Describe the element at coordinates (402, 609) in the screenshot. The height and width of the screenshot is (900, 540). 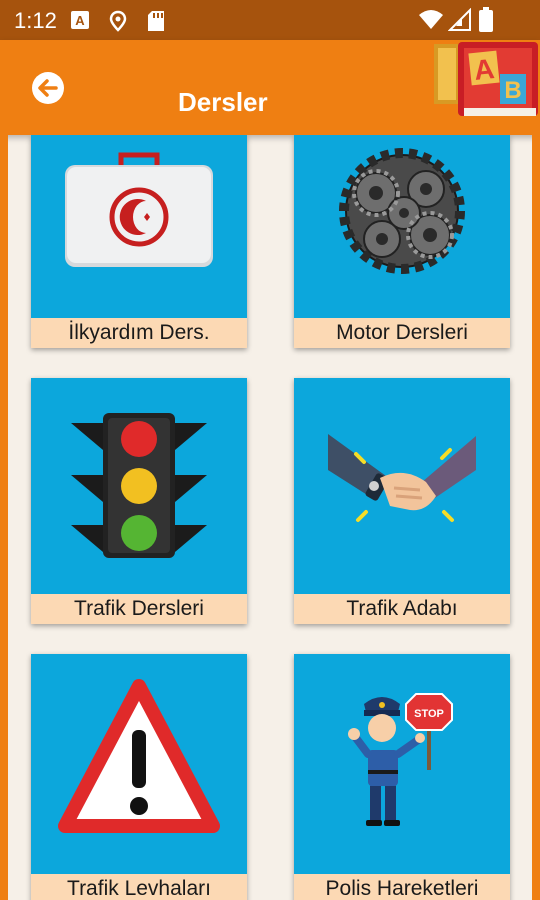
I see `card-label: Trafik Adabı` at that location.